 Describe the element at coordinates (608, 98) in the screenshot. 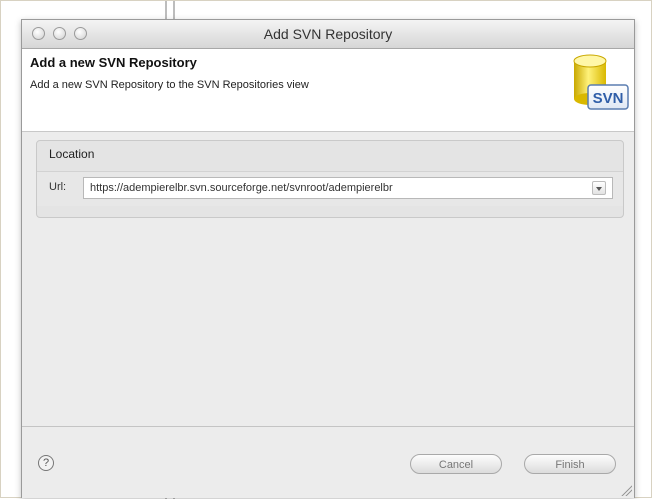

I see `svn-logo-text: SVN` at that location.